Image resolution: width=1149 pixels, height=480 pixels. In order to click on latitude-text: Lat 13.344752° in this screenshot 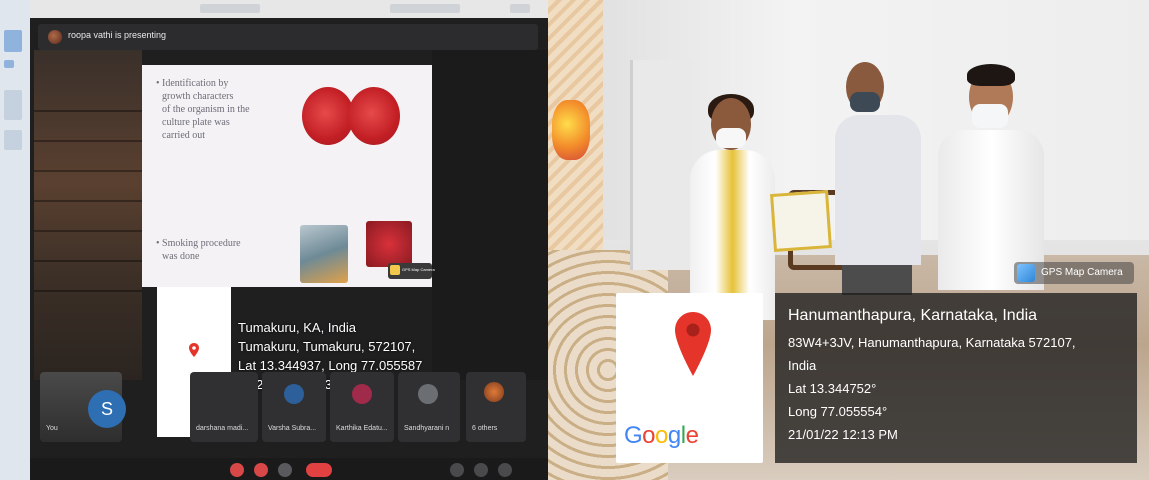, I will do `click(832, 388)`.